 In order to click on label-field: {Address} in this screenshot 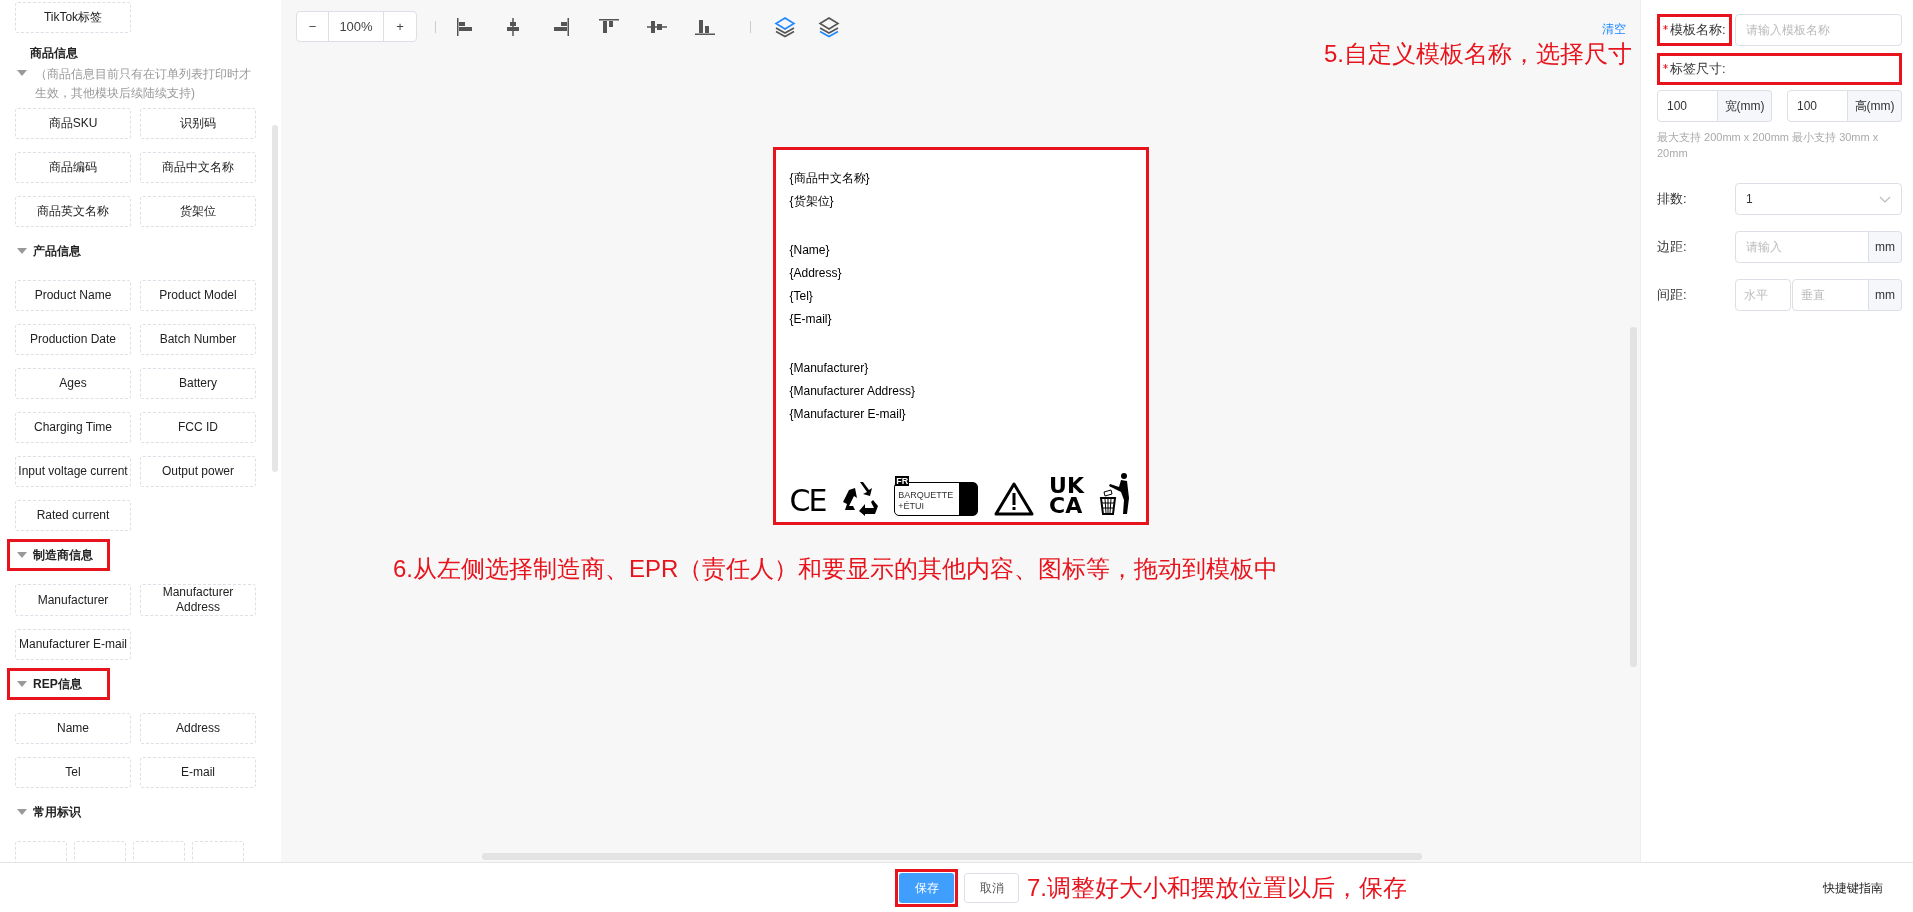, I will do `click(962, 273)`.